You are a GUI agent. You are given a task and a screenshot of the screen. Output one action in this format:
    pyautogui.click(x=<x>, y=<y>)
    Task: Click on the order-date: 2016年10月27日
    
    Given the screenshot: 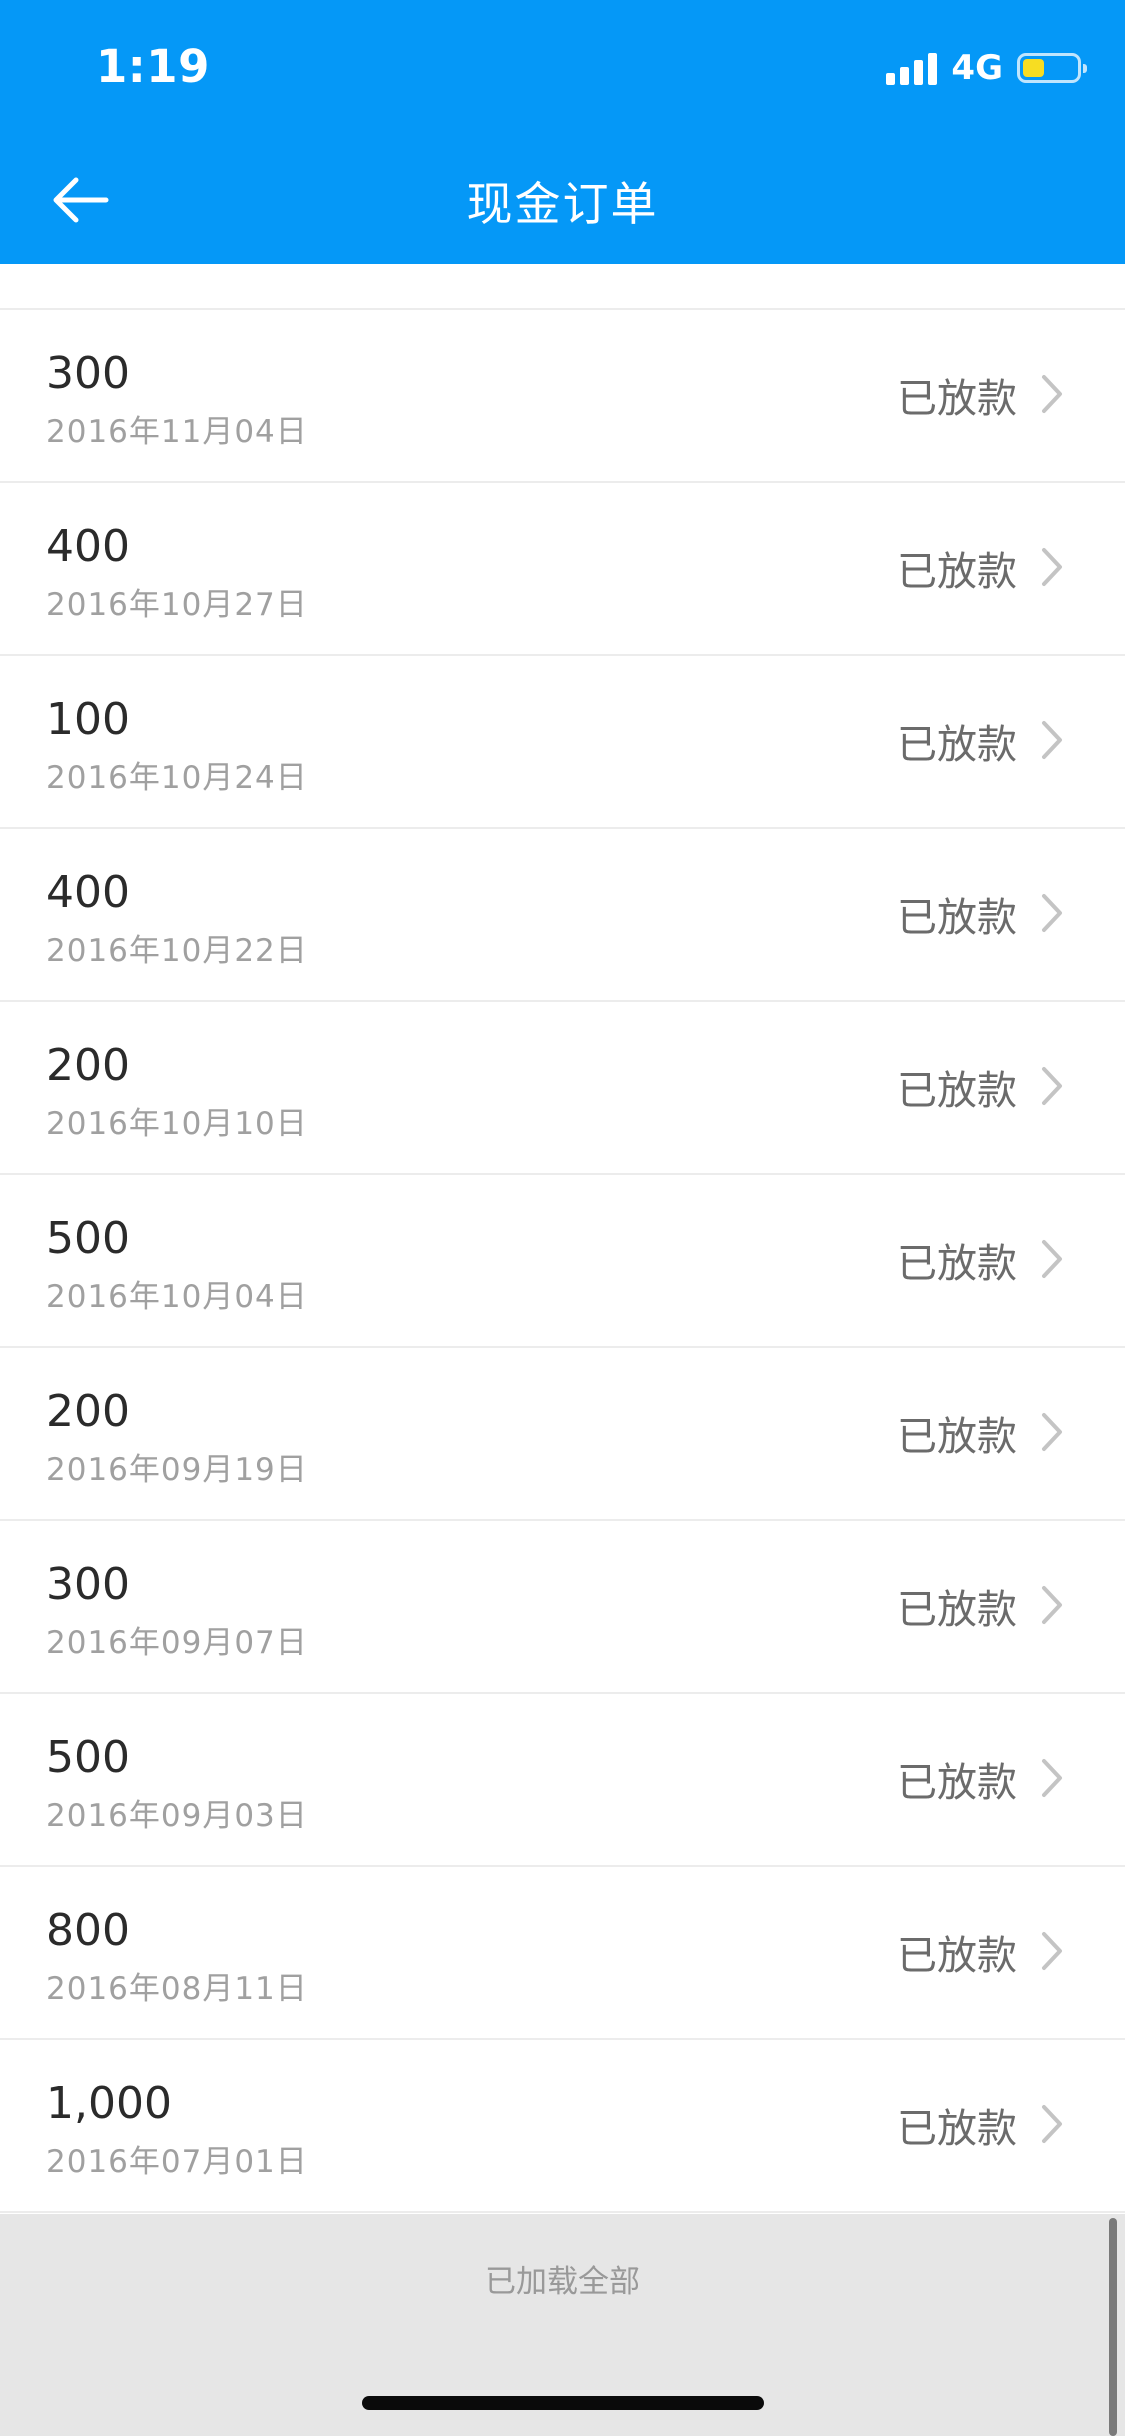 What is the action you would take?
    pyautogui.click(x=177, y=605)
    